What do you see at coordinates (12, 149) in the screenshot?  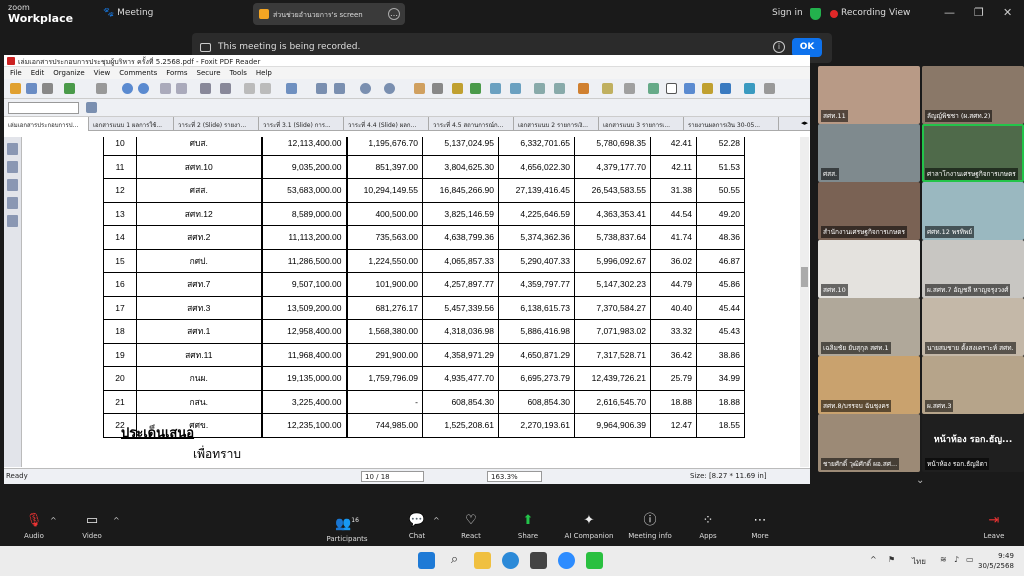 I see `pages-panel-icon` at bounding box center [12, 149].